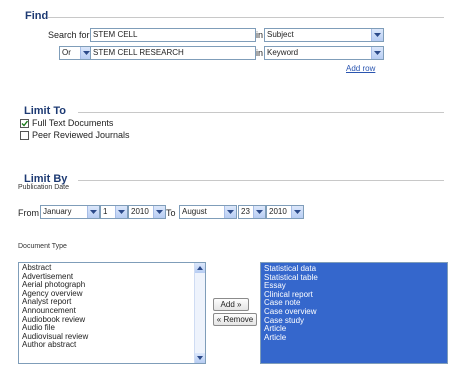 The height and width of the screenshot is (366, 451). What do you see at coordinates (57, 211) in the screenshot?
I see `from-month-value: January` at bounding box center [57, 211].